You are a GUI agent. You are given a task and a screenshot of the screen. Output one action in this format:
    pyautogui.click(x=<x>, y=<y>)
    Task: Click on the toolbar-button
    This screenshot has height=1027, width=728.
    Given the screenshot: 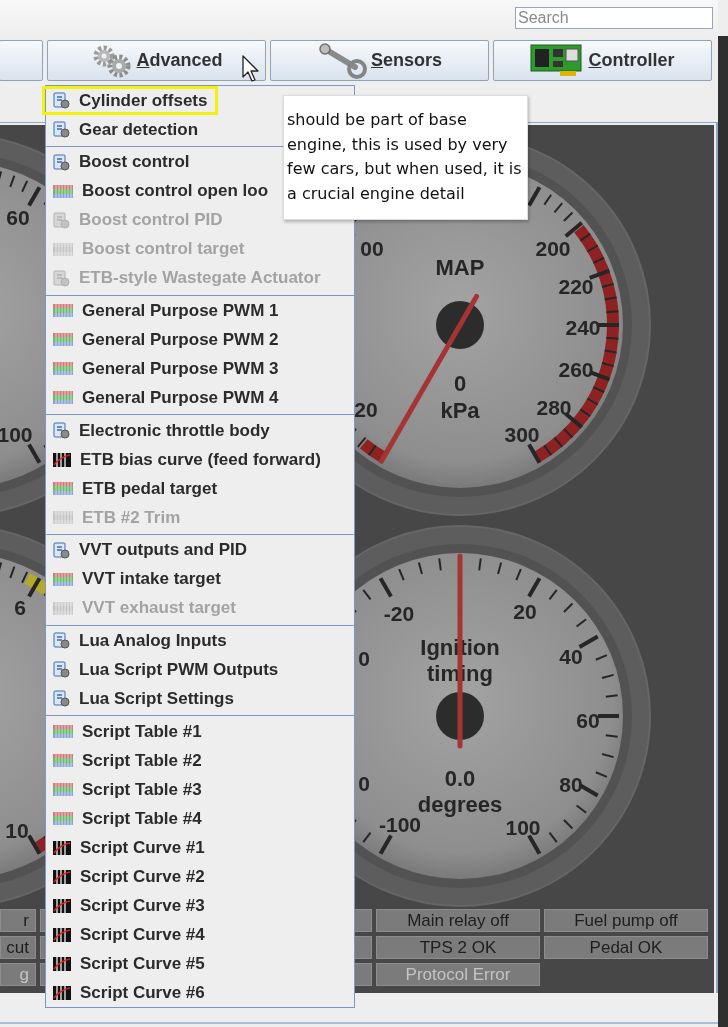 What is the action you would take?
    pyautogui.click(x=21, y=60)
    